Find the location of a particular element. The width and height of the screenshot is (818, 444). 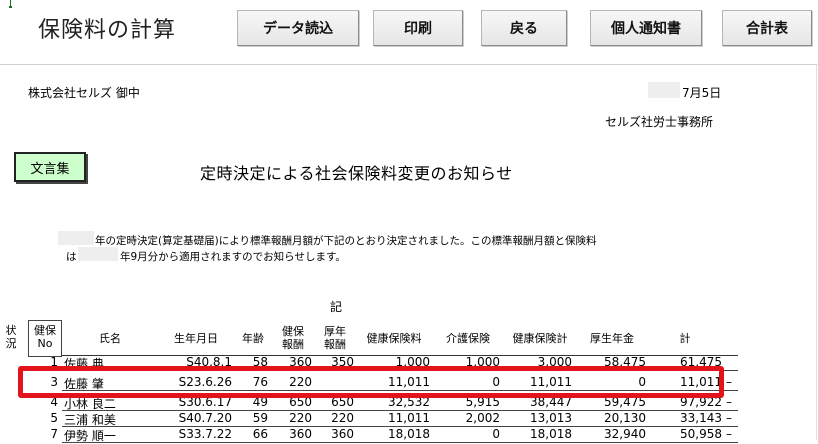

cell-age: 59 is located at coordinates (260, 418).